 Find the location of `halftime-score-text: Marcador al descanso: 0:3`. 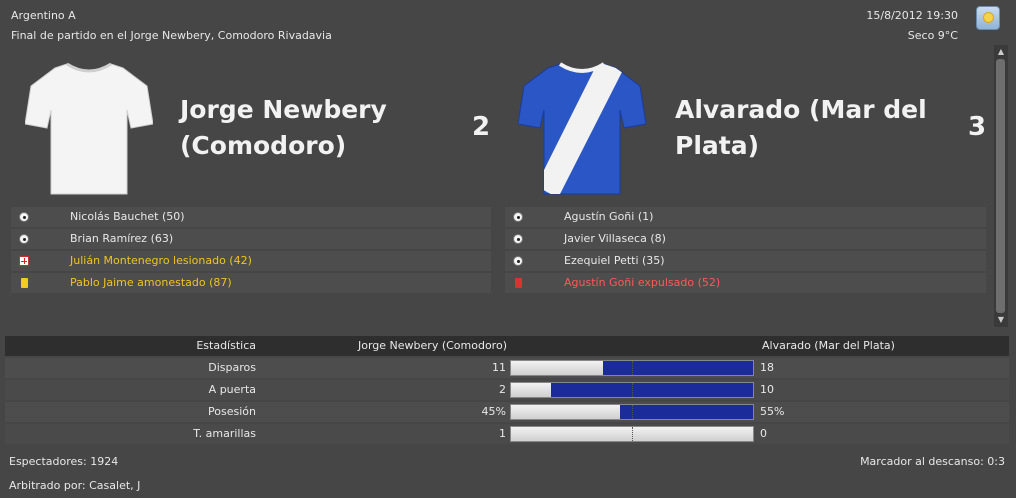

halftime-score-text: Marcador al descanso: 0:3 is located at coordinates (932, 461).